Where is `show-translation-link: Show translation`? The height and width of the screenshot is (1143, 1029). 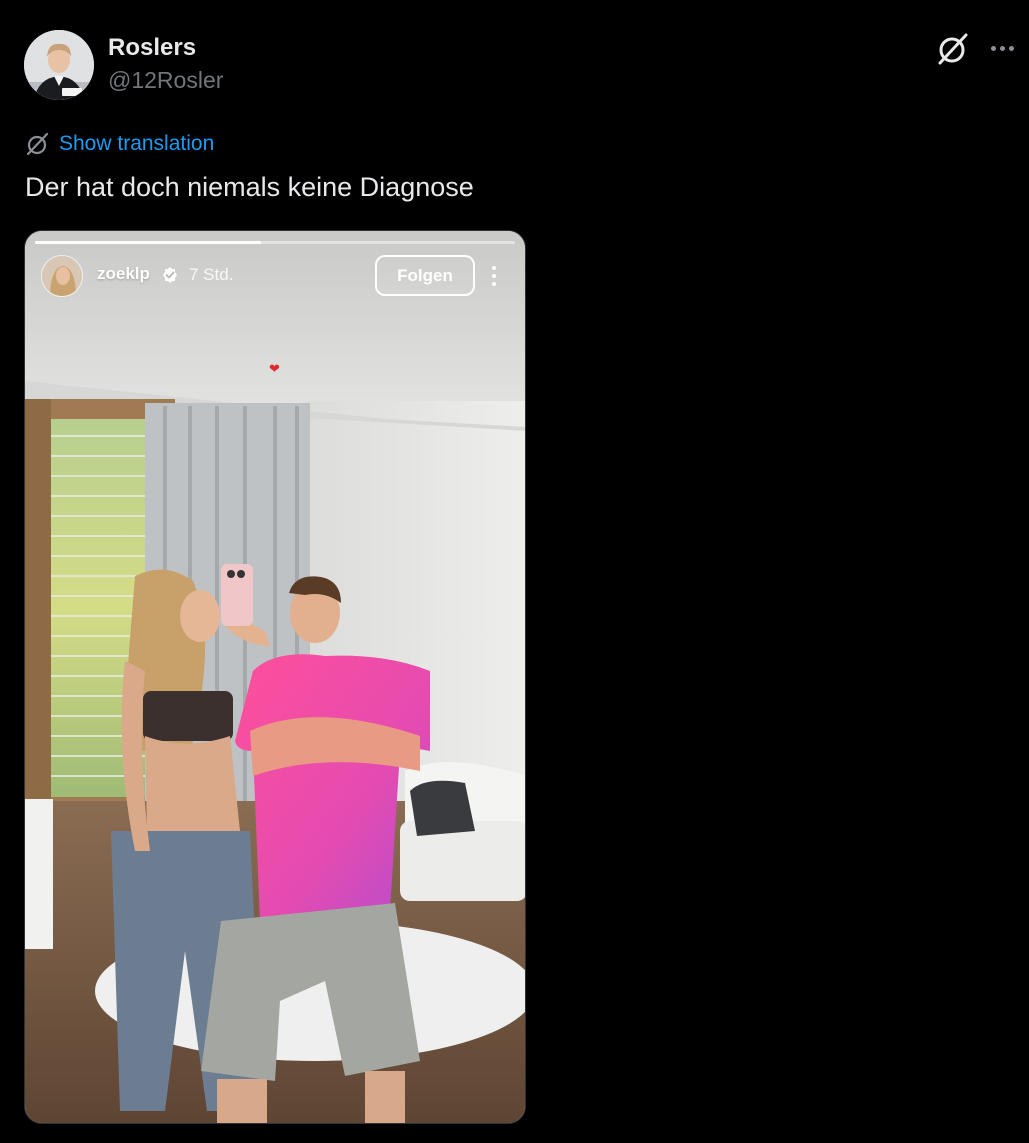 show-translation-link: Show translation is located at coordinates (119, 144).